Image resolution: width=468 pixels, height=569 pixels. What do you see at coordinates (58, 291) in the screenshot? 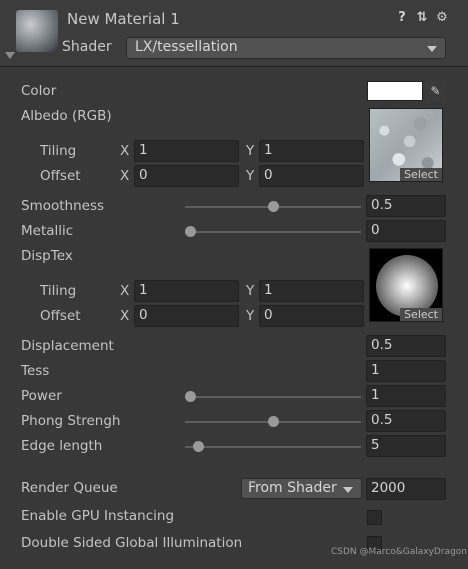
I see `disp-tiling-label: Tiling` at bounding box center [58, 291].